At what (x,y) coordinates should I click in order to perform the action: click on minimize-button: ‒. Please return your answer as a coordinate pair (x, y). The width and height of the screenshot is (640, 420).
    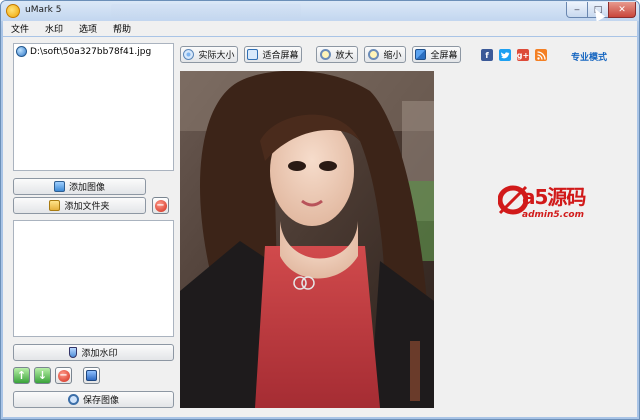
    Looking at the image, I should click on (577, 10).